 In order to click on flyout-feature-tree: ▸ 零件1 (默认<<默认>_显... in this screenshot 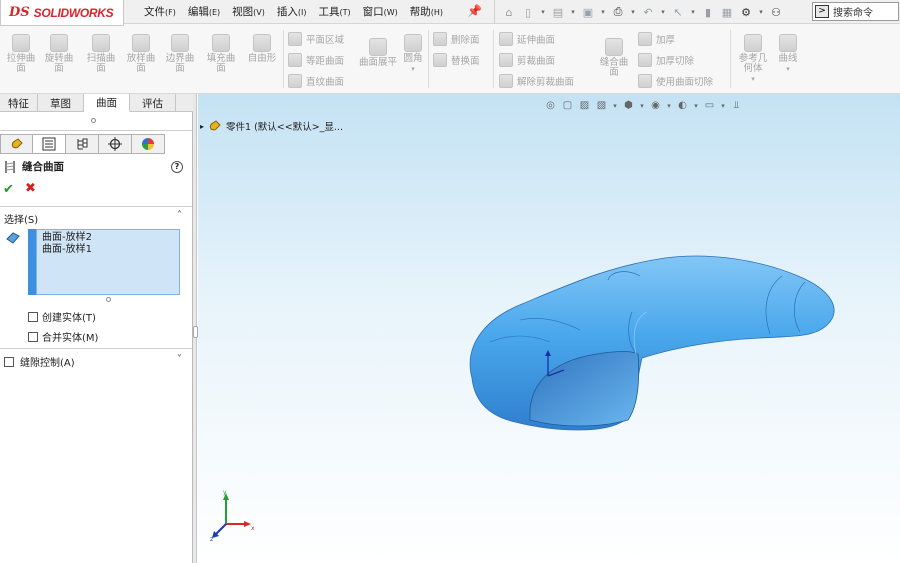, I will do `click(271, 126)`.